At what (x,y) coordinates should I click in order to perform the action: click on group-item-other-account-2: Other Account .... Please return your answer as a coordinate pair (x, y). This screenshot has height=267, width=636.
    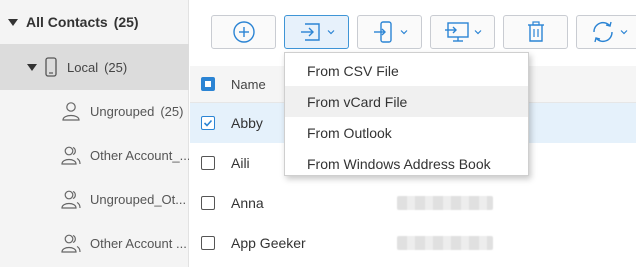
    Looking at the image, I should click on (94, 243).